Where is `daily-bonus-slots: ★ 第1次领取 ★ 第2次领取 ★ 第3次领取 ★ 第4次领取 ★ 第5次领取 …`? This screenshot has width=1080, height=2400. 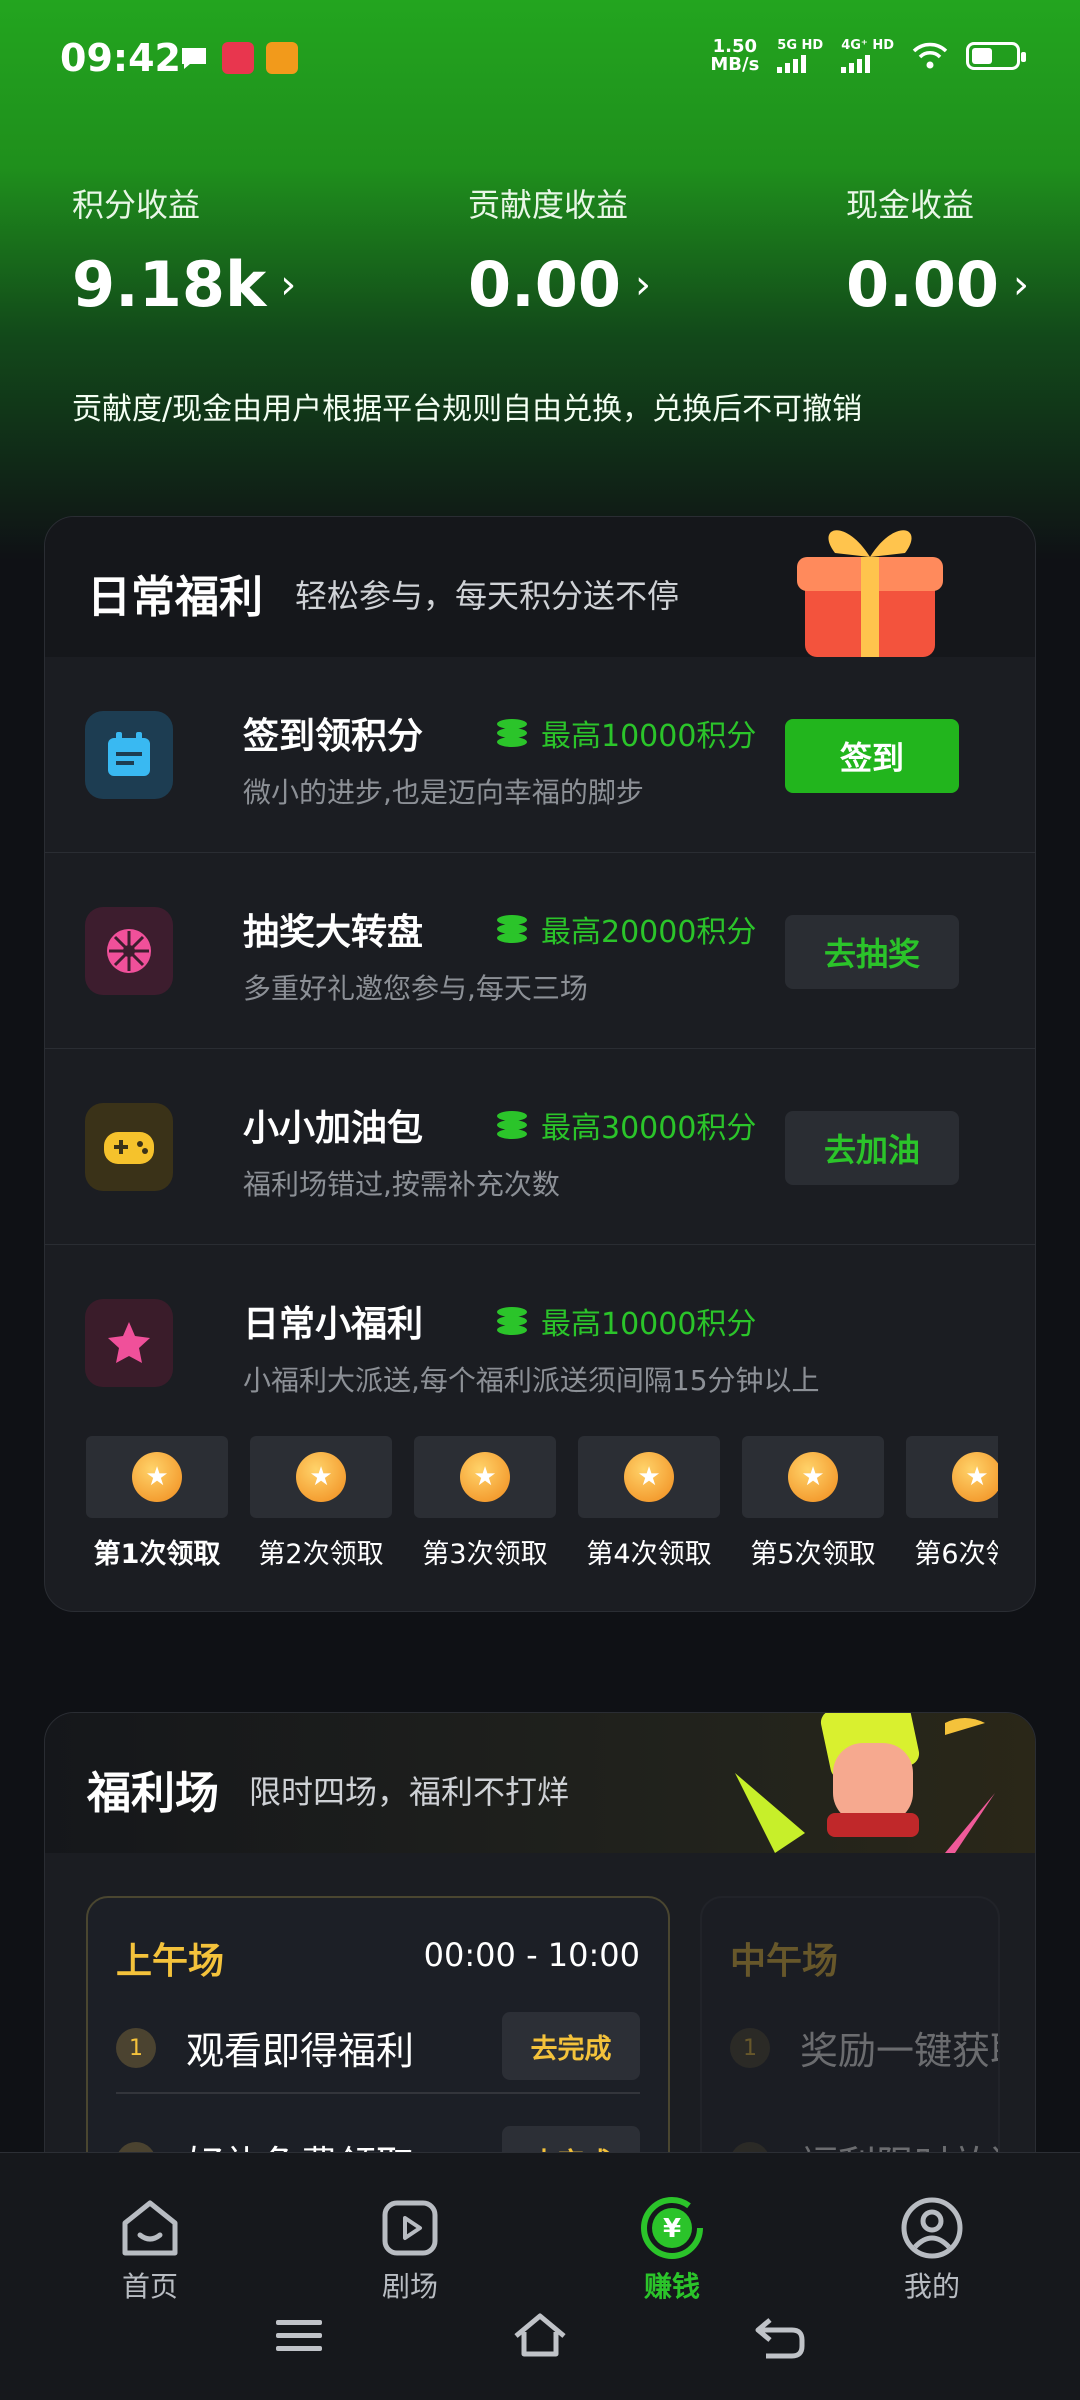
daily-bonus-slots: ★ 第1次领取 ★ 第2次领取 ★ 第3次领取 ★ 第4次领取 ★ 第5次领取 … is located at coordinates (542, 1506).